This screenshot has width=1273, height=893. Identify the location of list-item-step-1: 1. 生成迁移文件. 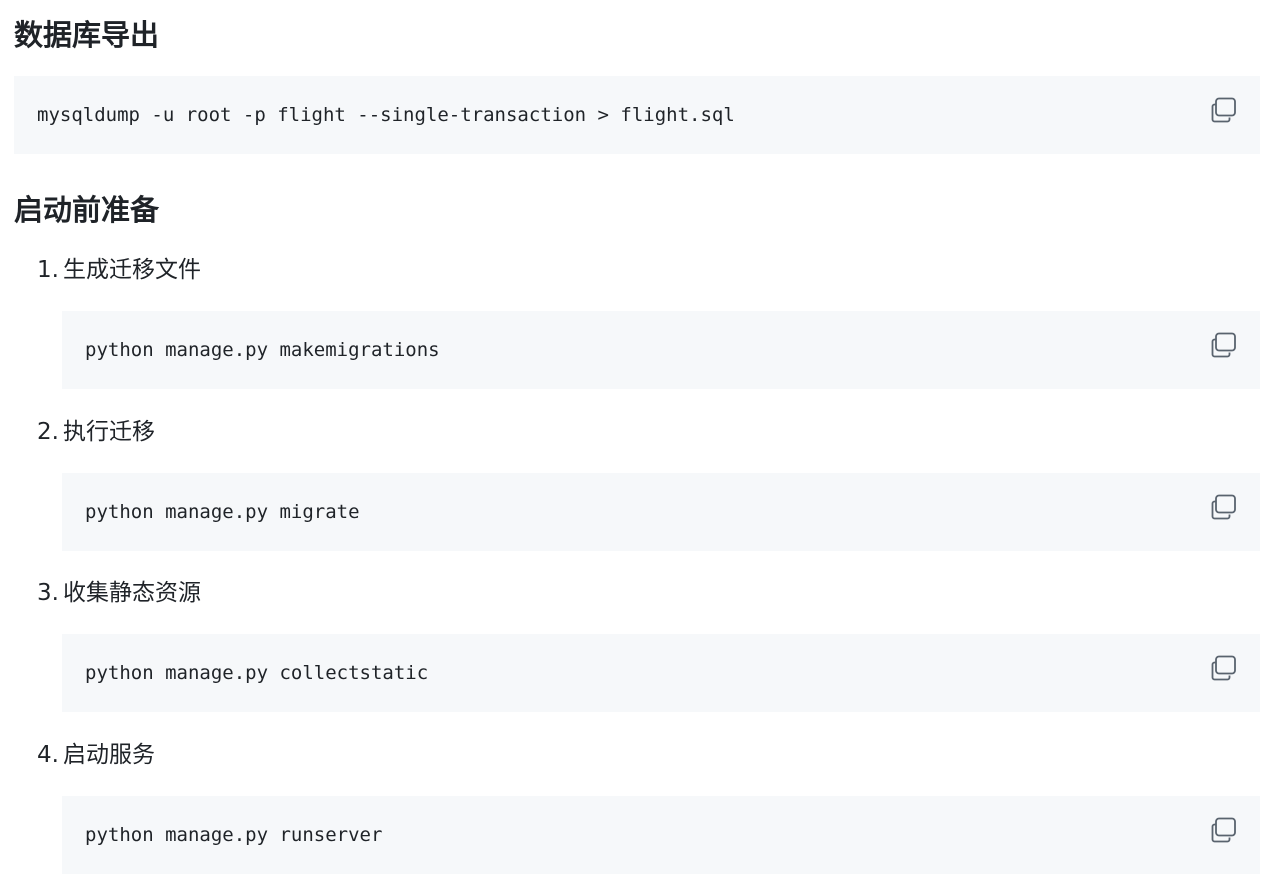
(119, 270).